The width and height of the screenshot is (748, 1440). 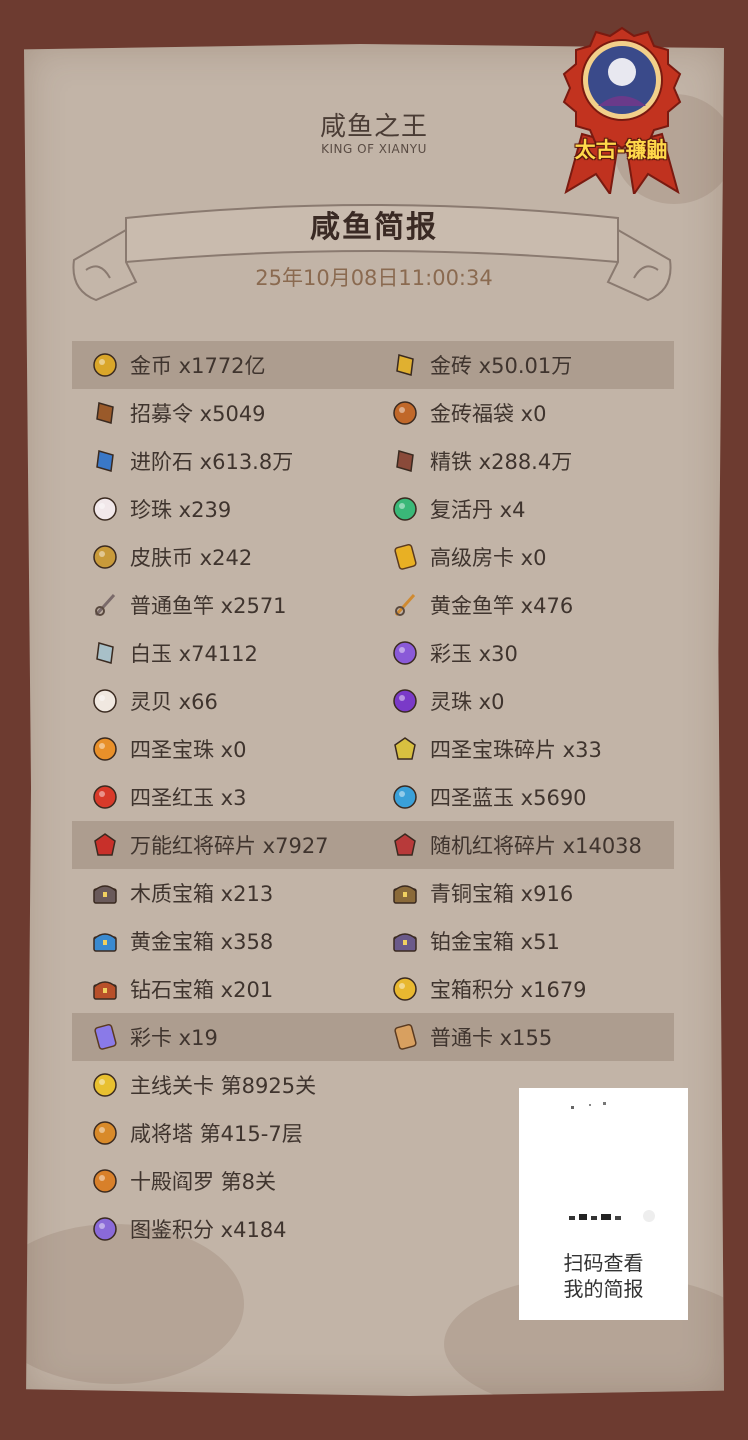 What do you see at coordinates (467, 702) in the screenshot?
I see `resource-label: 灵珠 x0` at bounding box center [467, 702].